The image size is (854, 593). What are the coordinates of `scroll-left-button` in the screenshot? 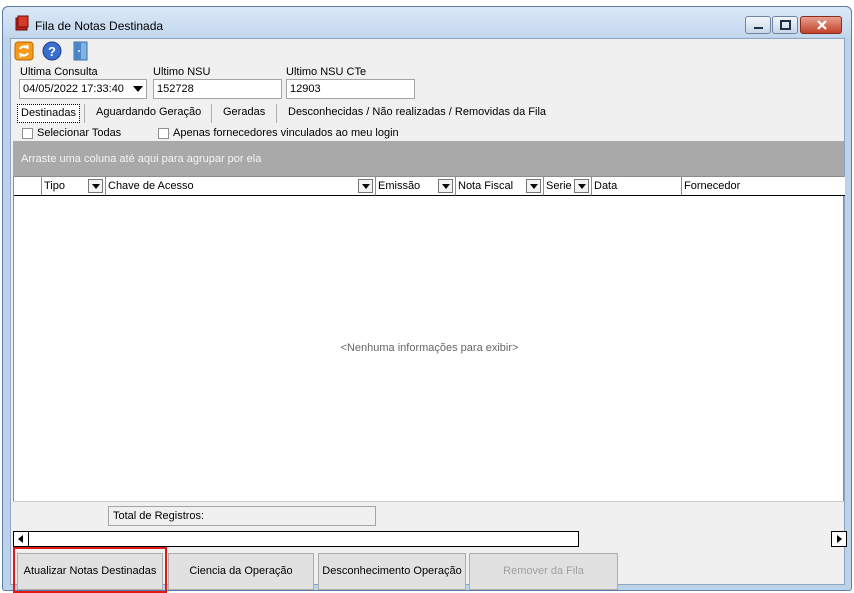 It's located at (21, 539).